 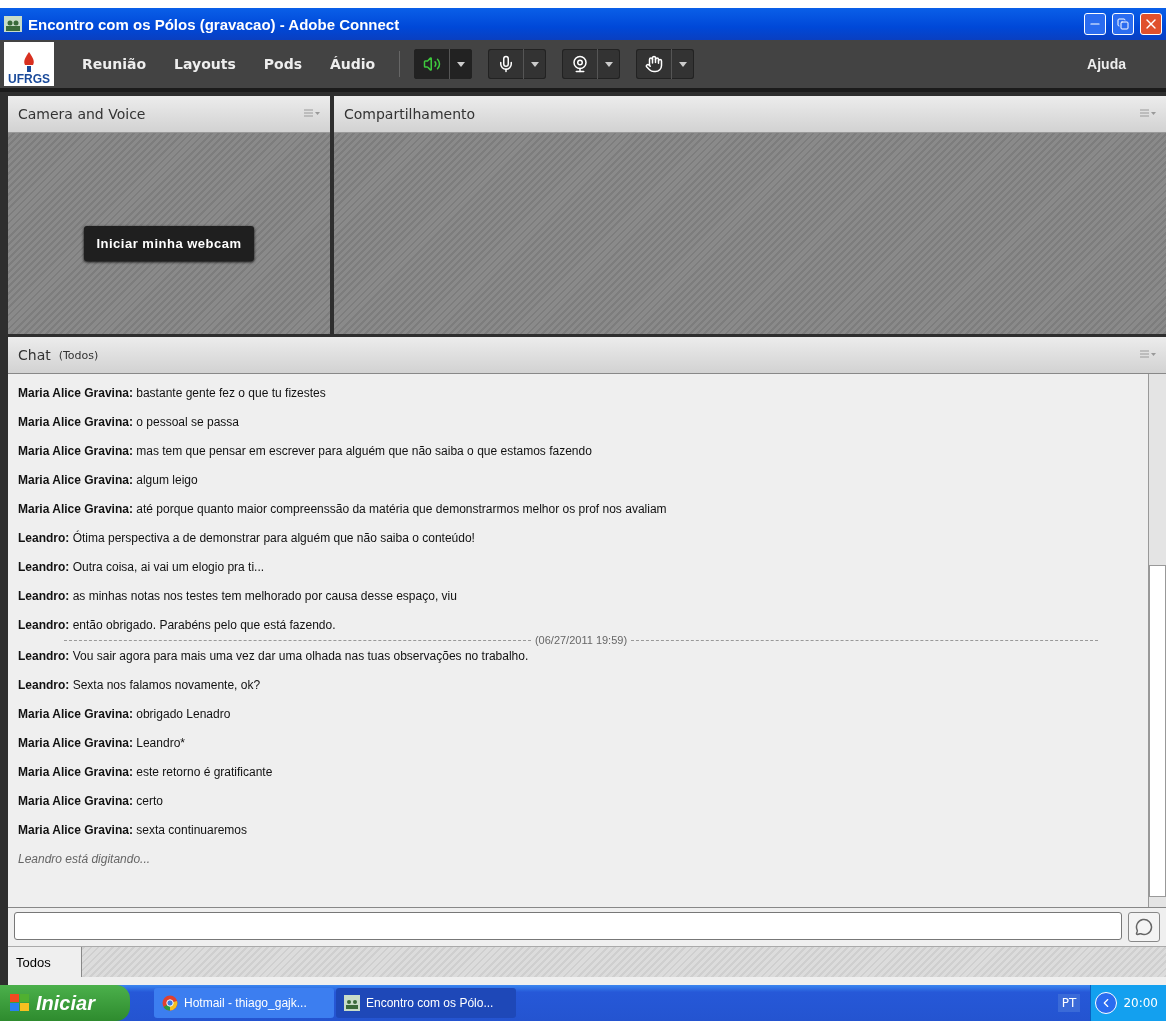 I want to click on language-indicator: PT, so click(x=1069, y=1003).